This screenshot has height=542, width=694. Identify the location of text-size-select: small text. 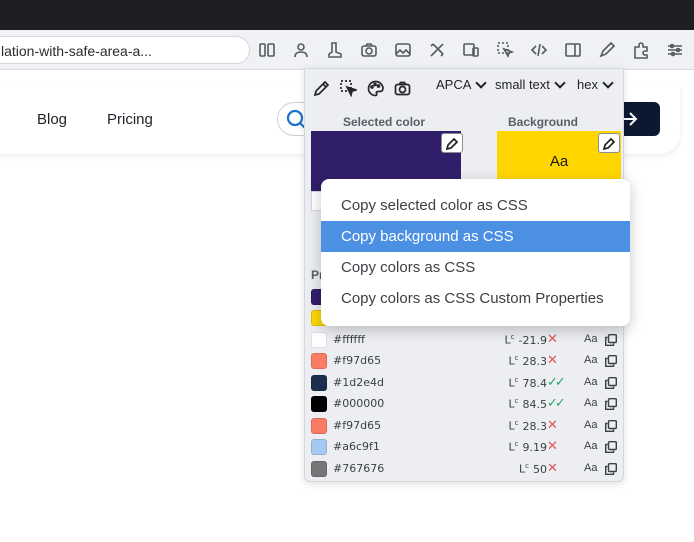
(530, 84).